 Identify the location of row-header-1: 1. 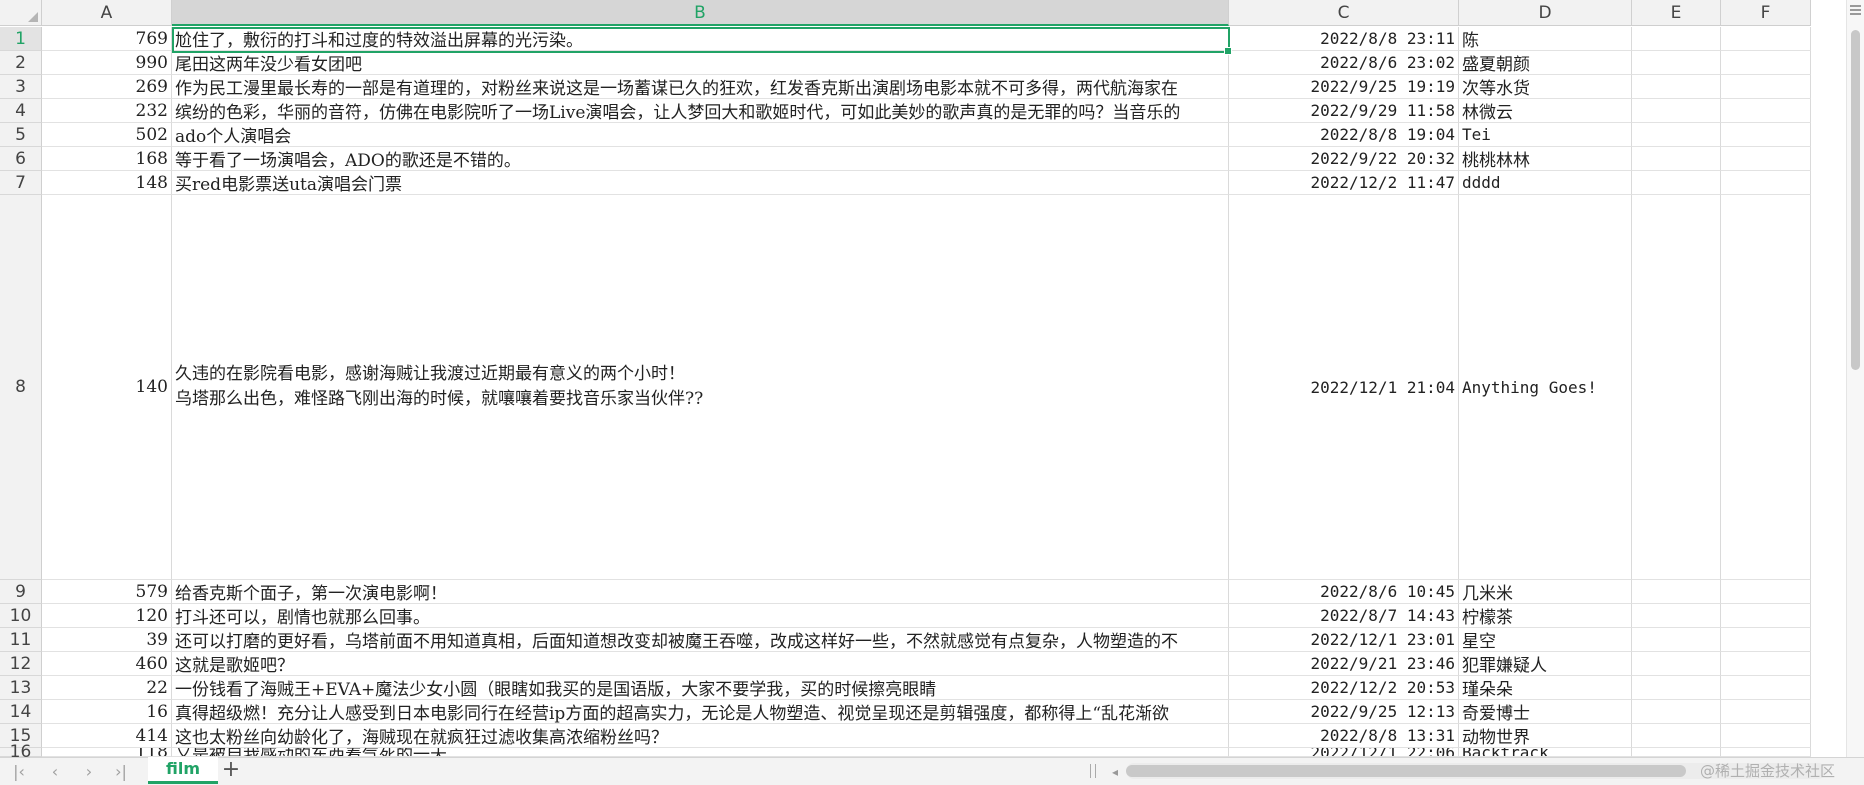
(21, 39).